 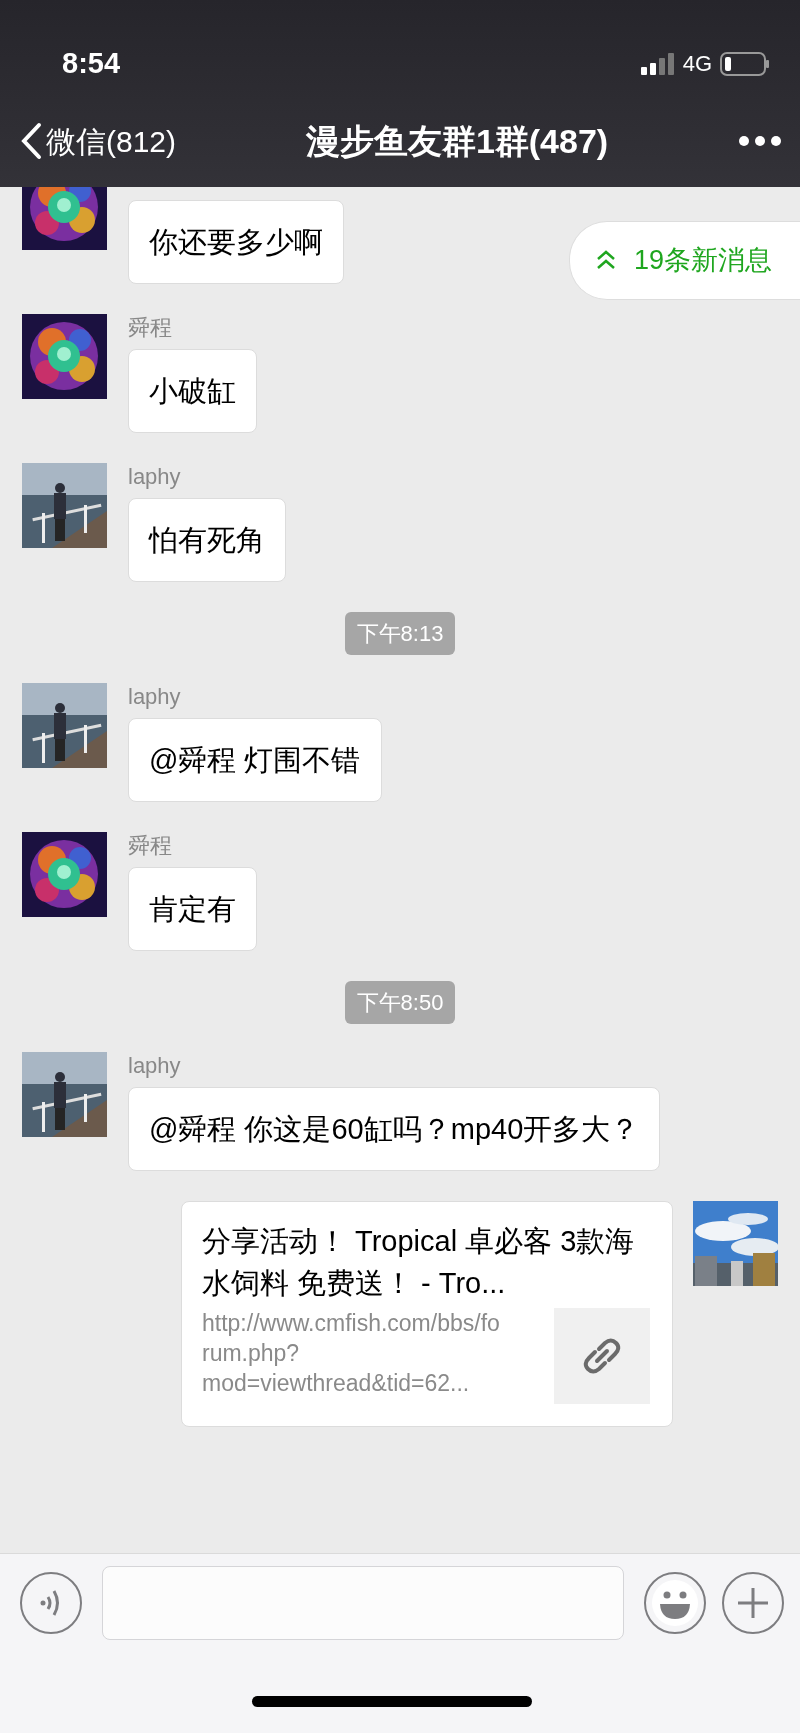 I want to click on double-chevron-up-icon, so click(x=605, y=260).